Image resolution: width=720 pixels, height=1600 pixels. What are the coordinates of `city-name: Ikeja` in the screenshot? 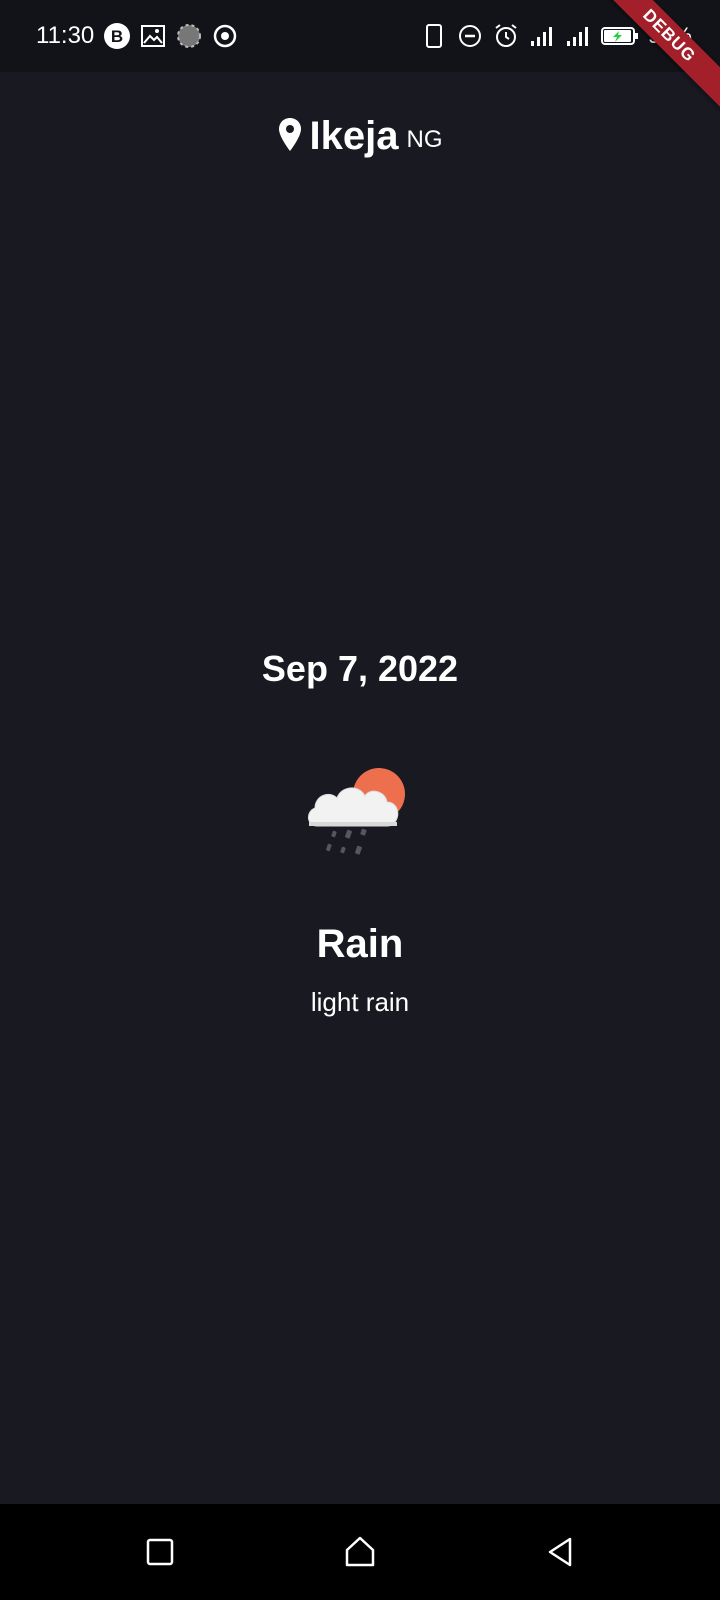 It's located at (354, 136).